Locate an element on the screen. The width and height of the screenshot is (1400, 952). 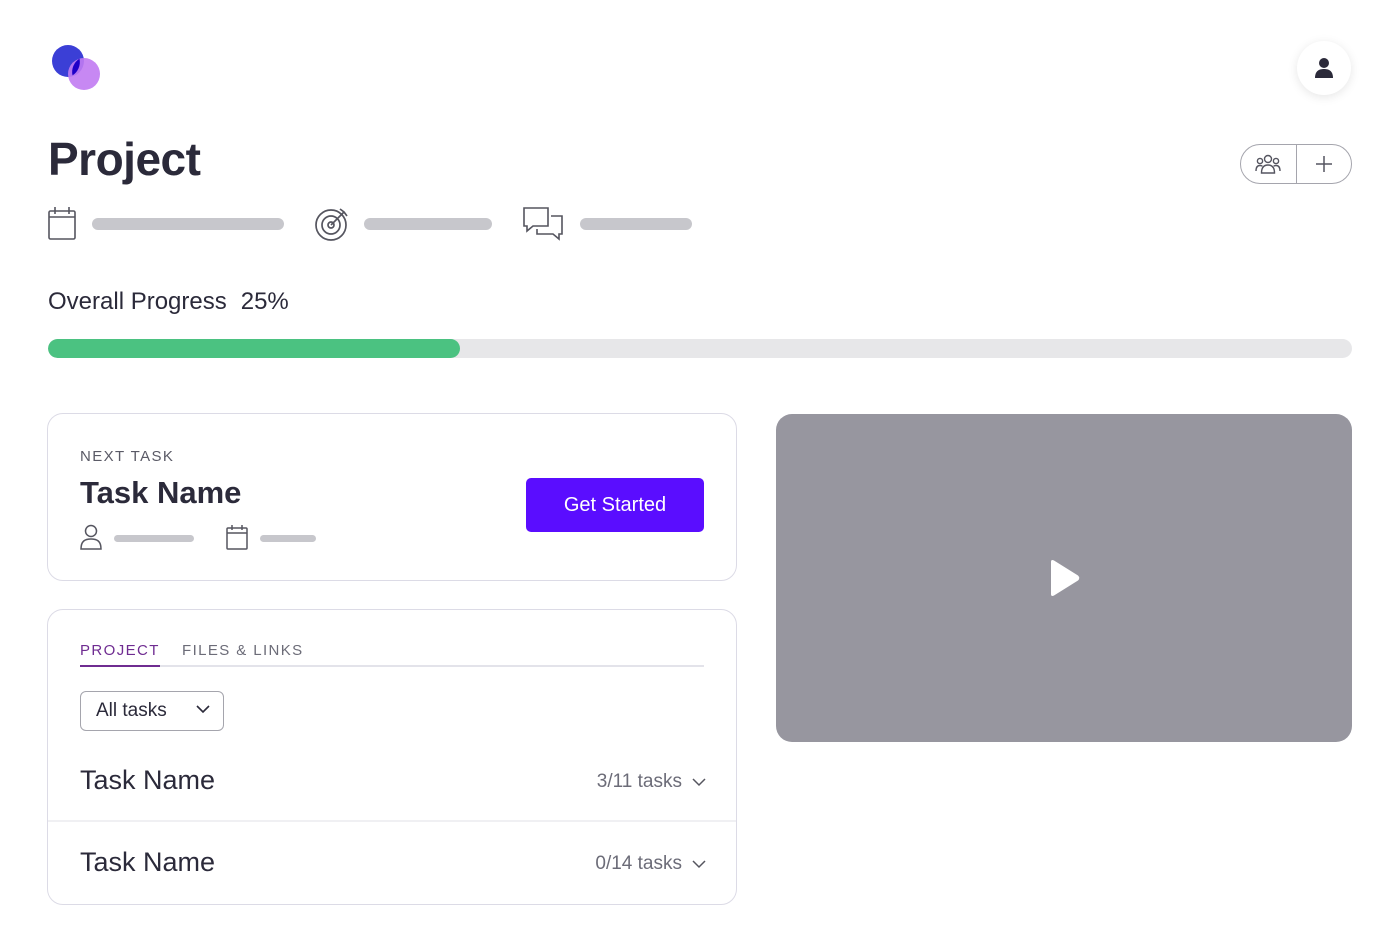
progress-bar-fill is located at coordinates (254, 348).